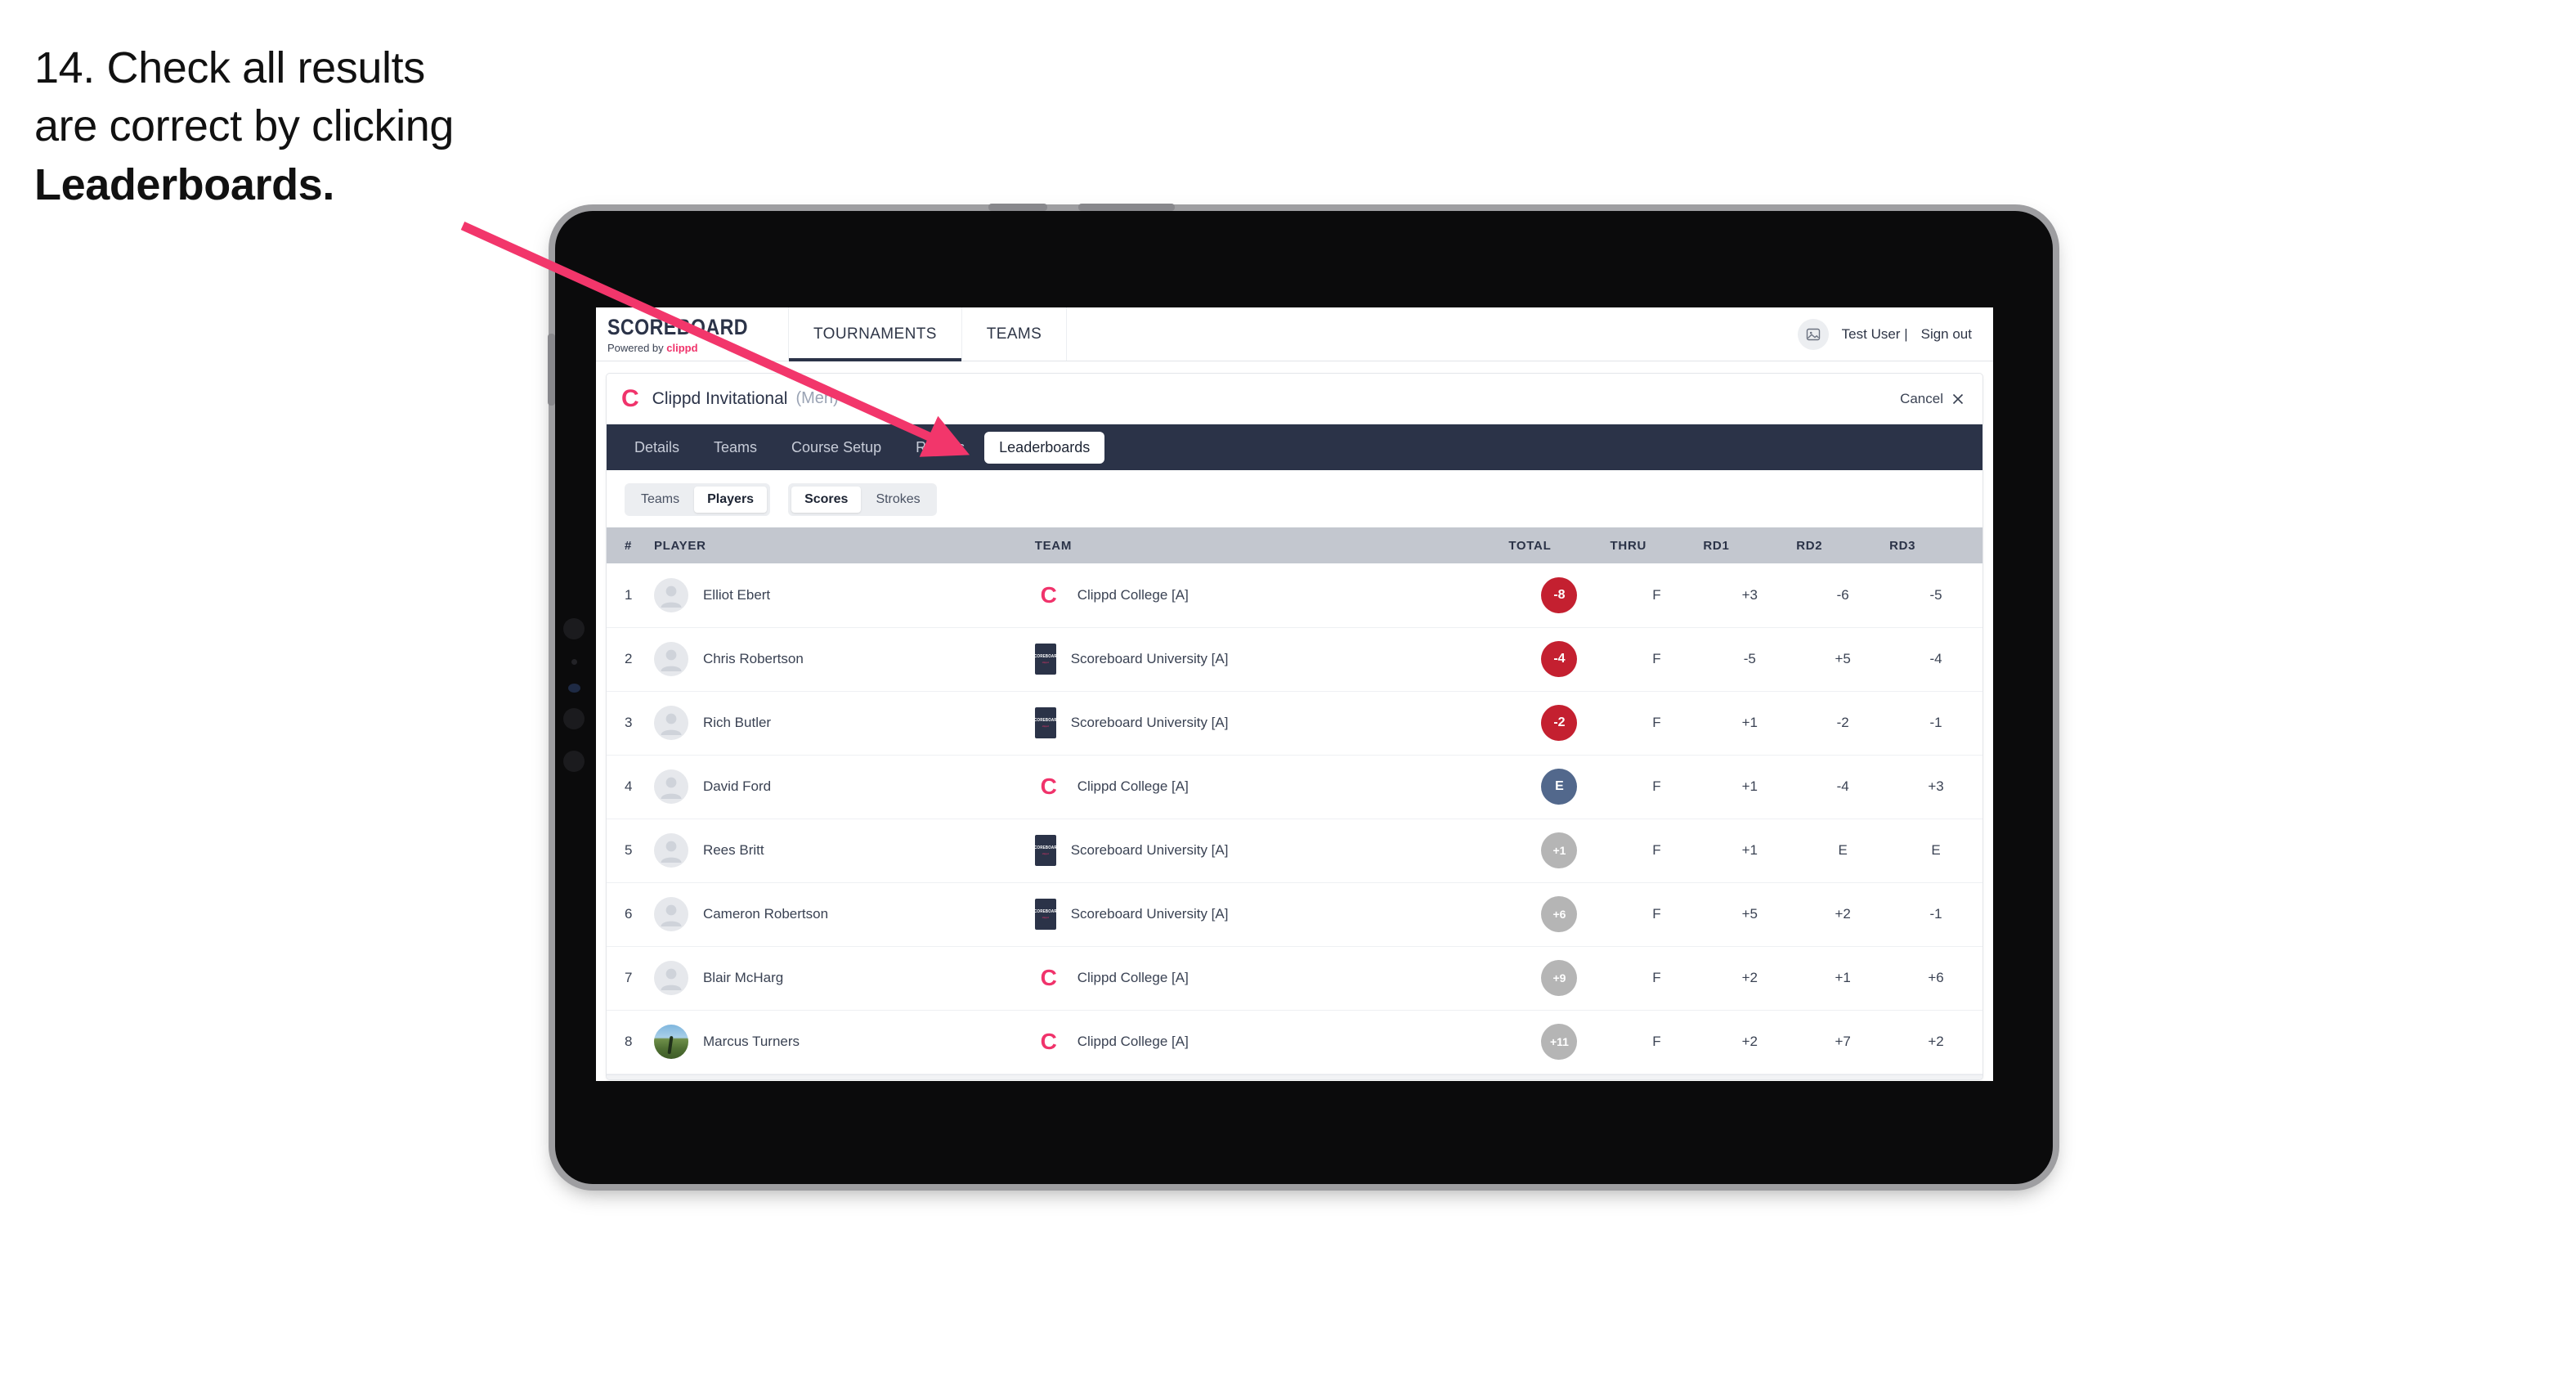 This screenshot has height=1386, width=2576. What do you see at coordinates (753, 658) in the screenshot?
I see `player-name: Chris Robertson` at bounding box center [753, 658].